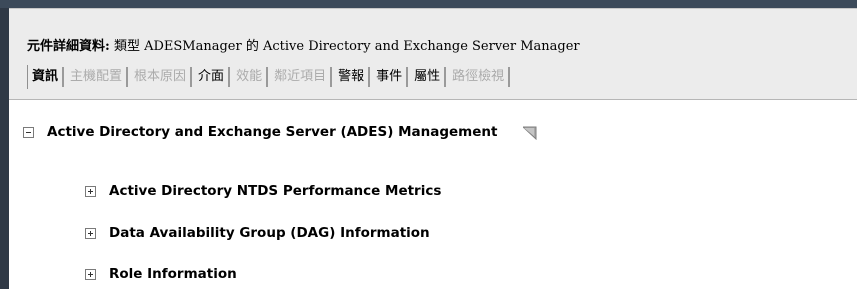 Image resolution: width=857 pixels, height=290 pixels. Describe the element at coordinates (4, 148) in the screenshot. I see `window-left-frame` at that location.